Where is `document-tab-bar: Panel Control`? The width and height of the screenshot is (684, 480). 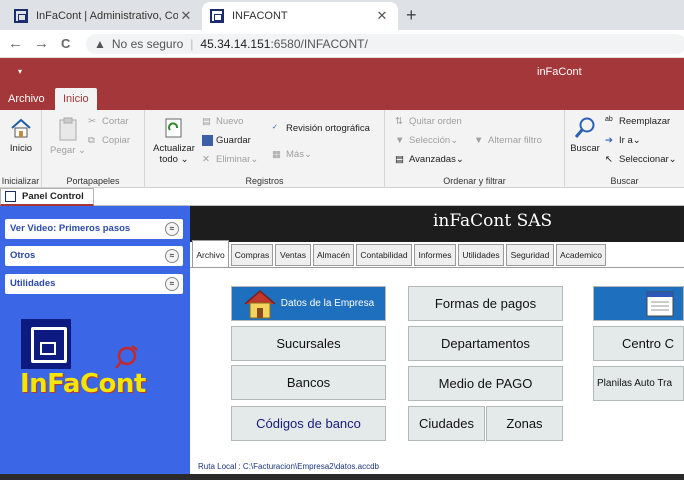
document-tab-bar: Panel Control is located at coordinates (342, 197).